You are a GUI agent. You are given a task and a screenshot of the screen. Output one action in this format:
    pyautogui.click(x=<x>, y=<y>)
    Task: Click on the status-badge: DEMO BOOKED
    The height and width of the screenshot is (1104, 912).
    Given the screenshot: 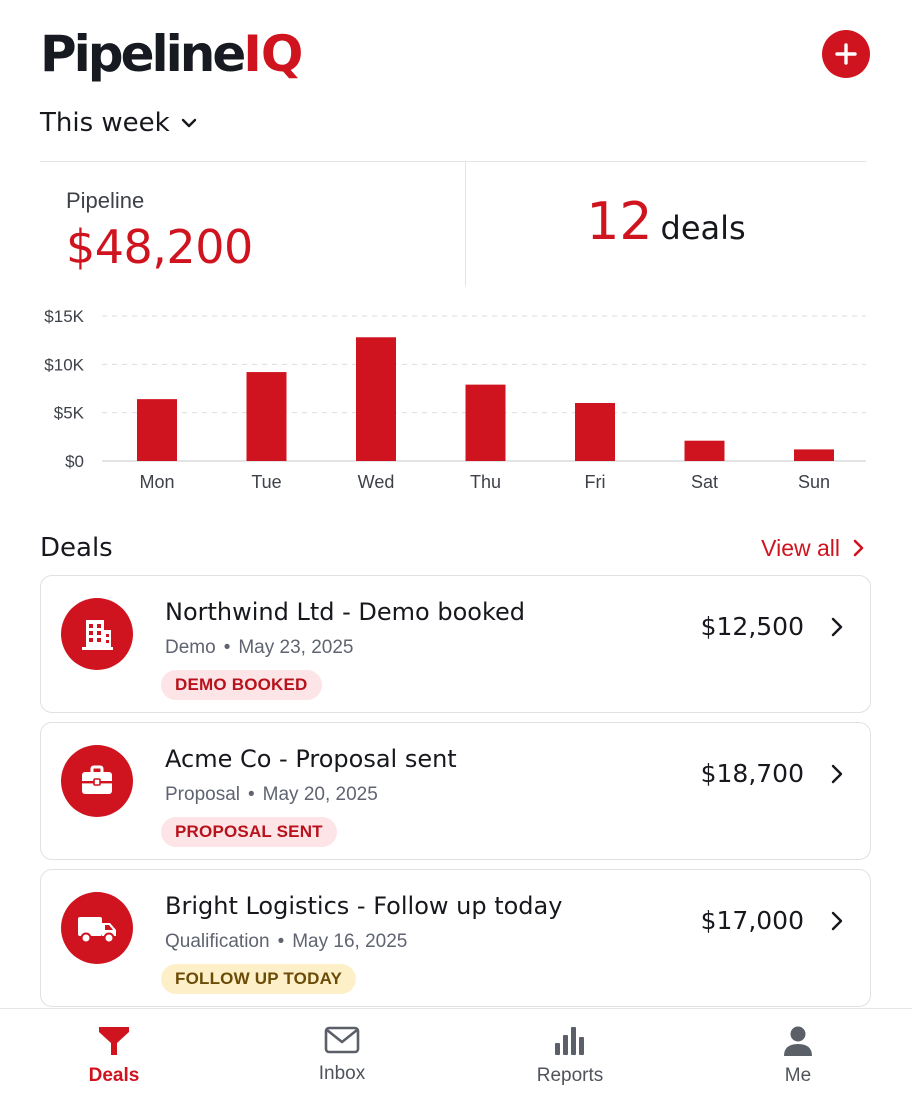 What is the action you would take?
    pyautogui.click(x=241, y=685)
    